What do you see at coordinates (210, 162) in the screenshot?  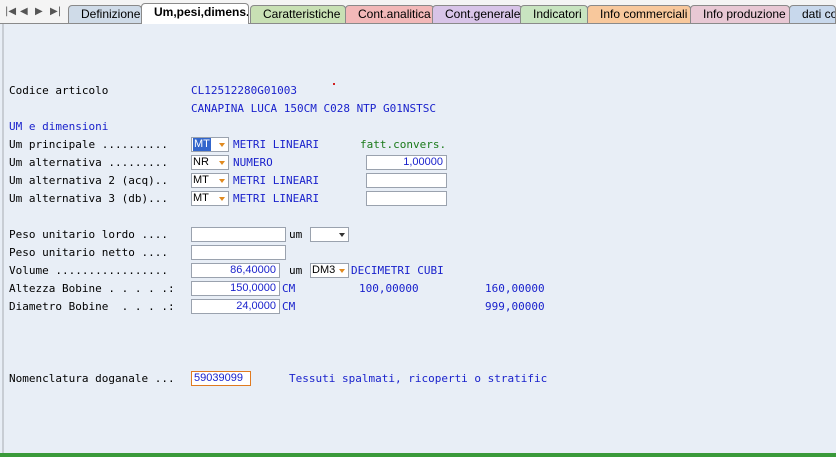 I see `um-alternativa-select: NR` at bounding box center [210, 162].